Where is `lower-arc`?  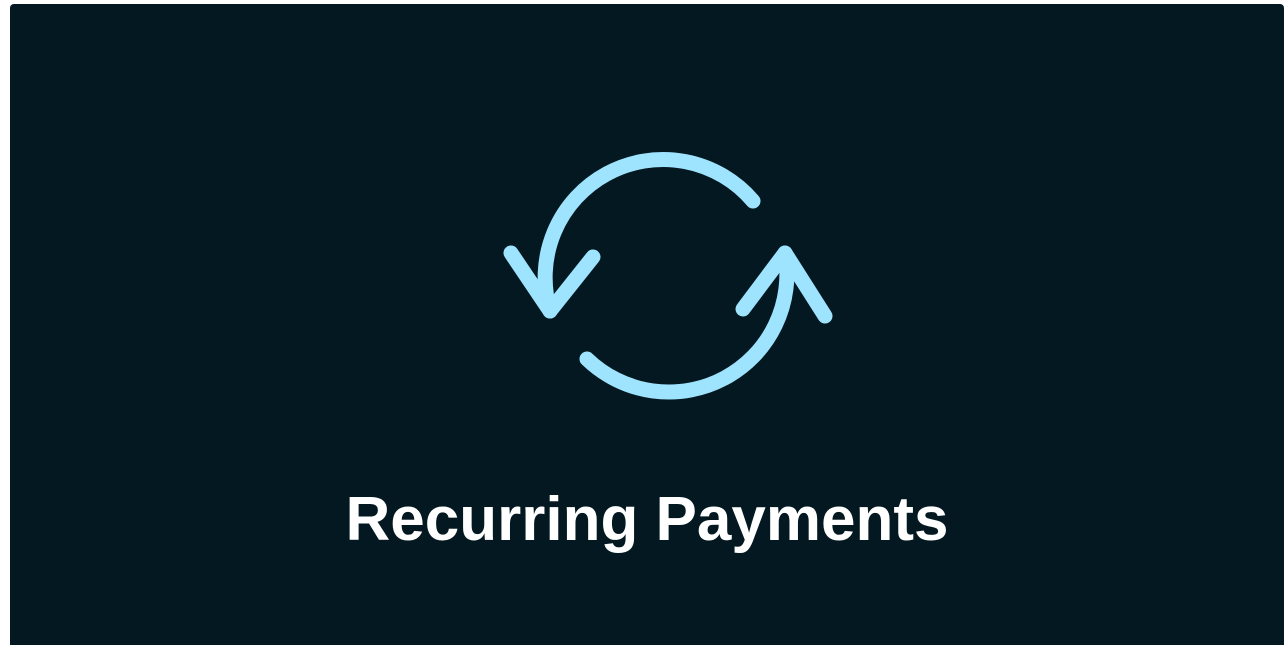 lower-arc is located at coordinates (687, 322).